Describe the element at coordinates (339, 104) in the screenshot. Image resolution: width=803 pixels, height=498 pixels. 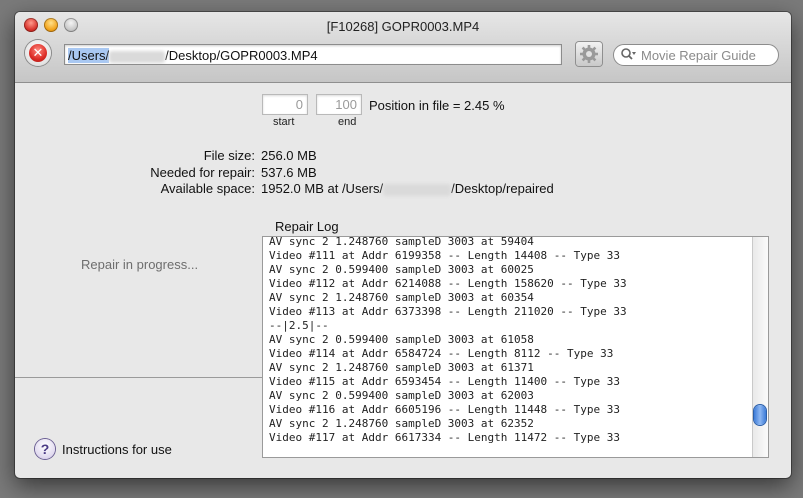
I see `end-position-input: 100` at that location.